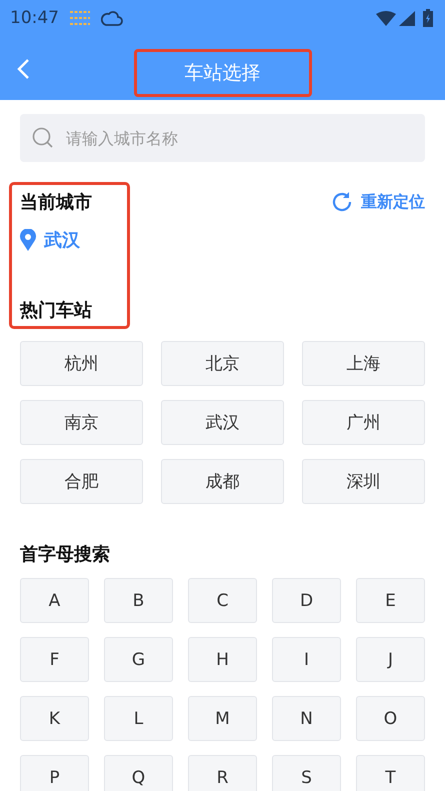  Describe the element at coordinates (80, 18) in the screenshot. I see `notification-icon` at that location.